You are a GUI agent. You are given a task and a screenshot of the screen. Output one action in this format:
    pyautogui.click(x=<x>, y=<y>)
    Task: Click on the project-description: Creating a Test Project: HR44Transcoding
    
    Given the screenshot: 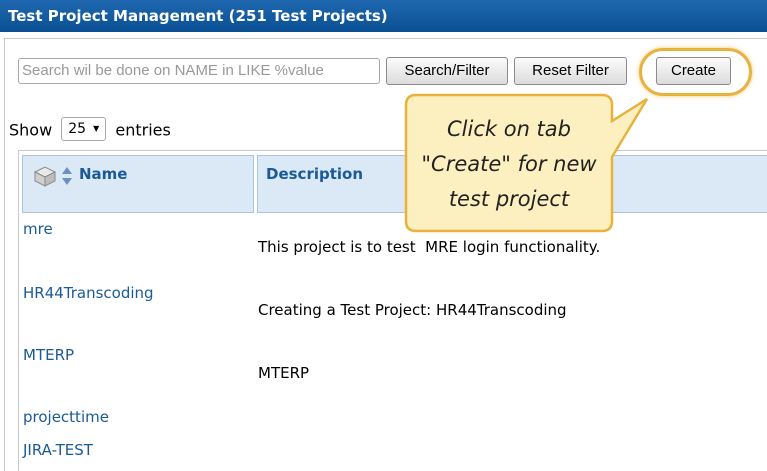 What is the action you would take?
    pyautogui.click(x=412, y=310)
    